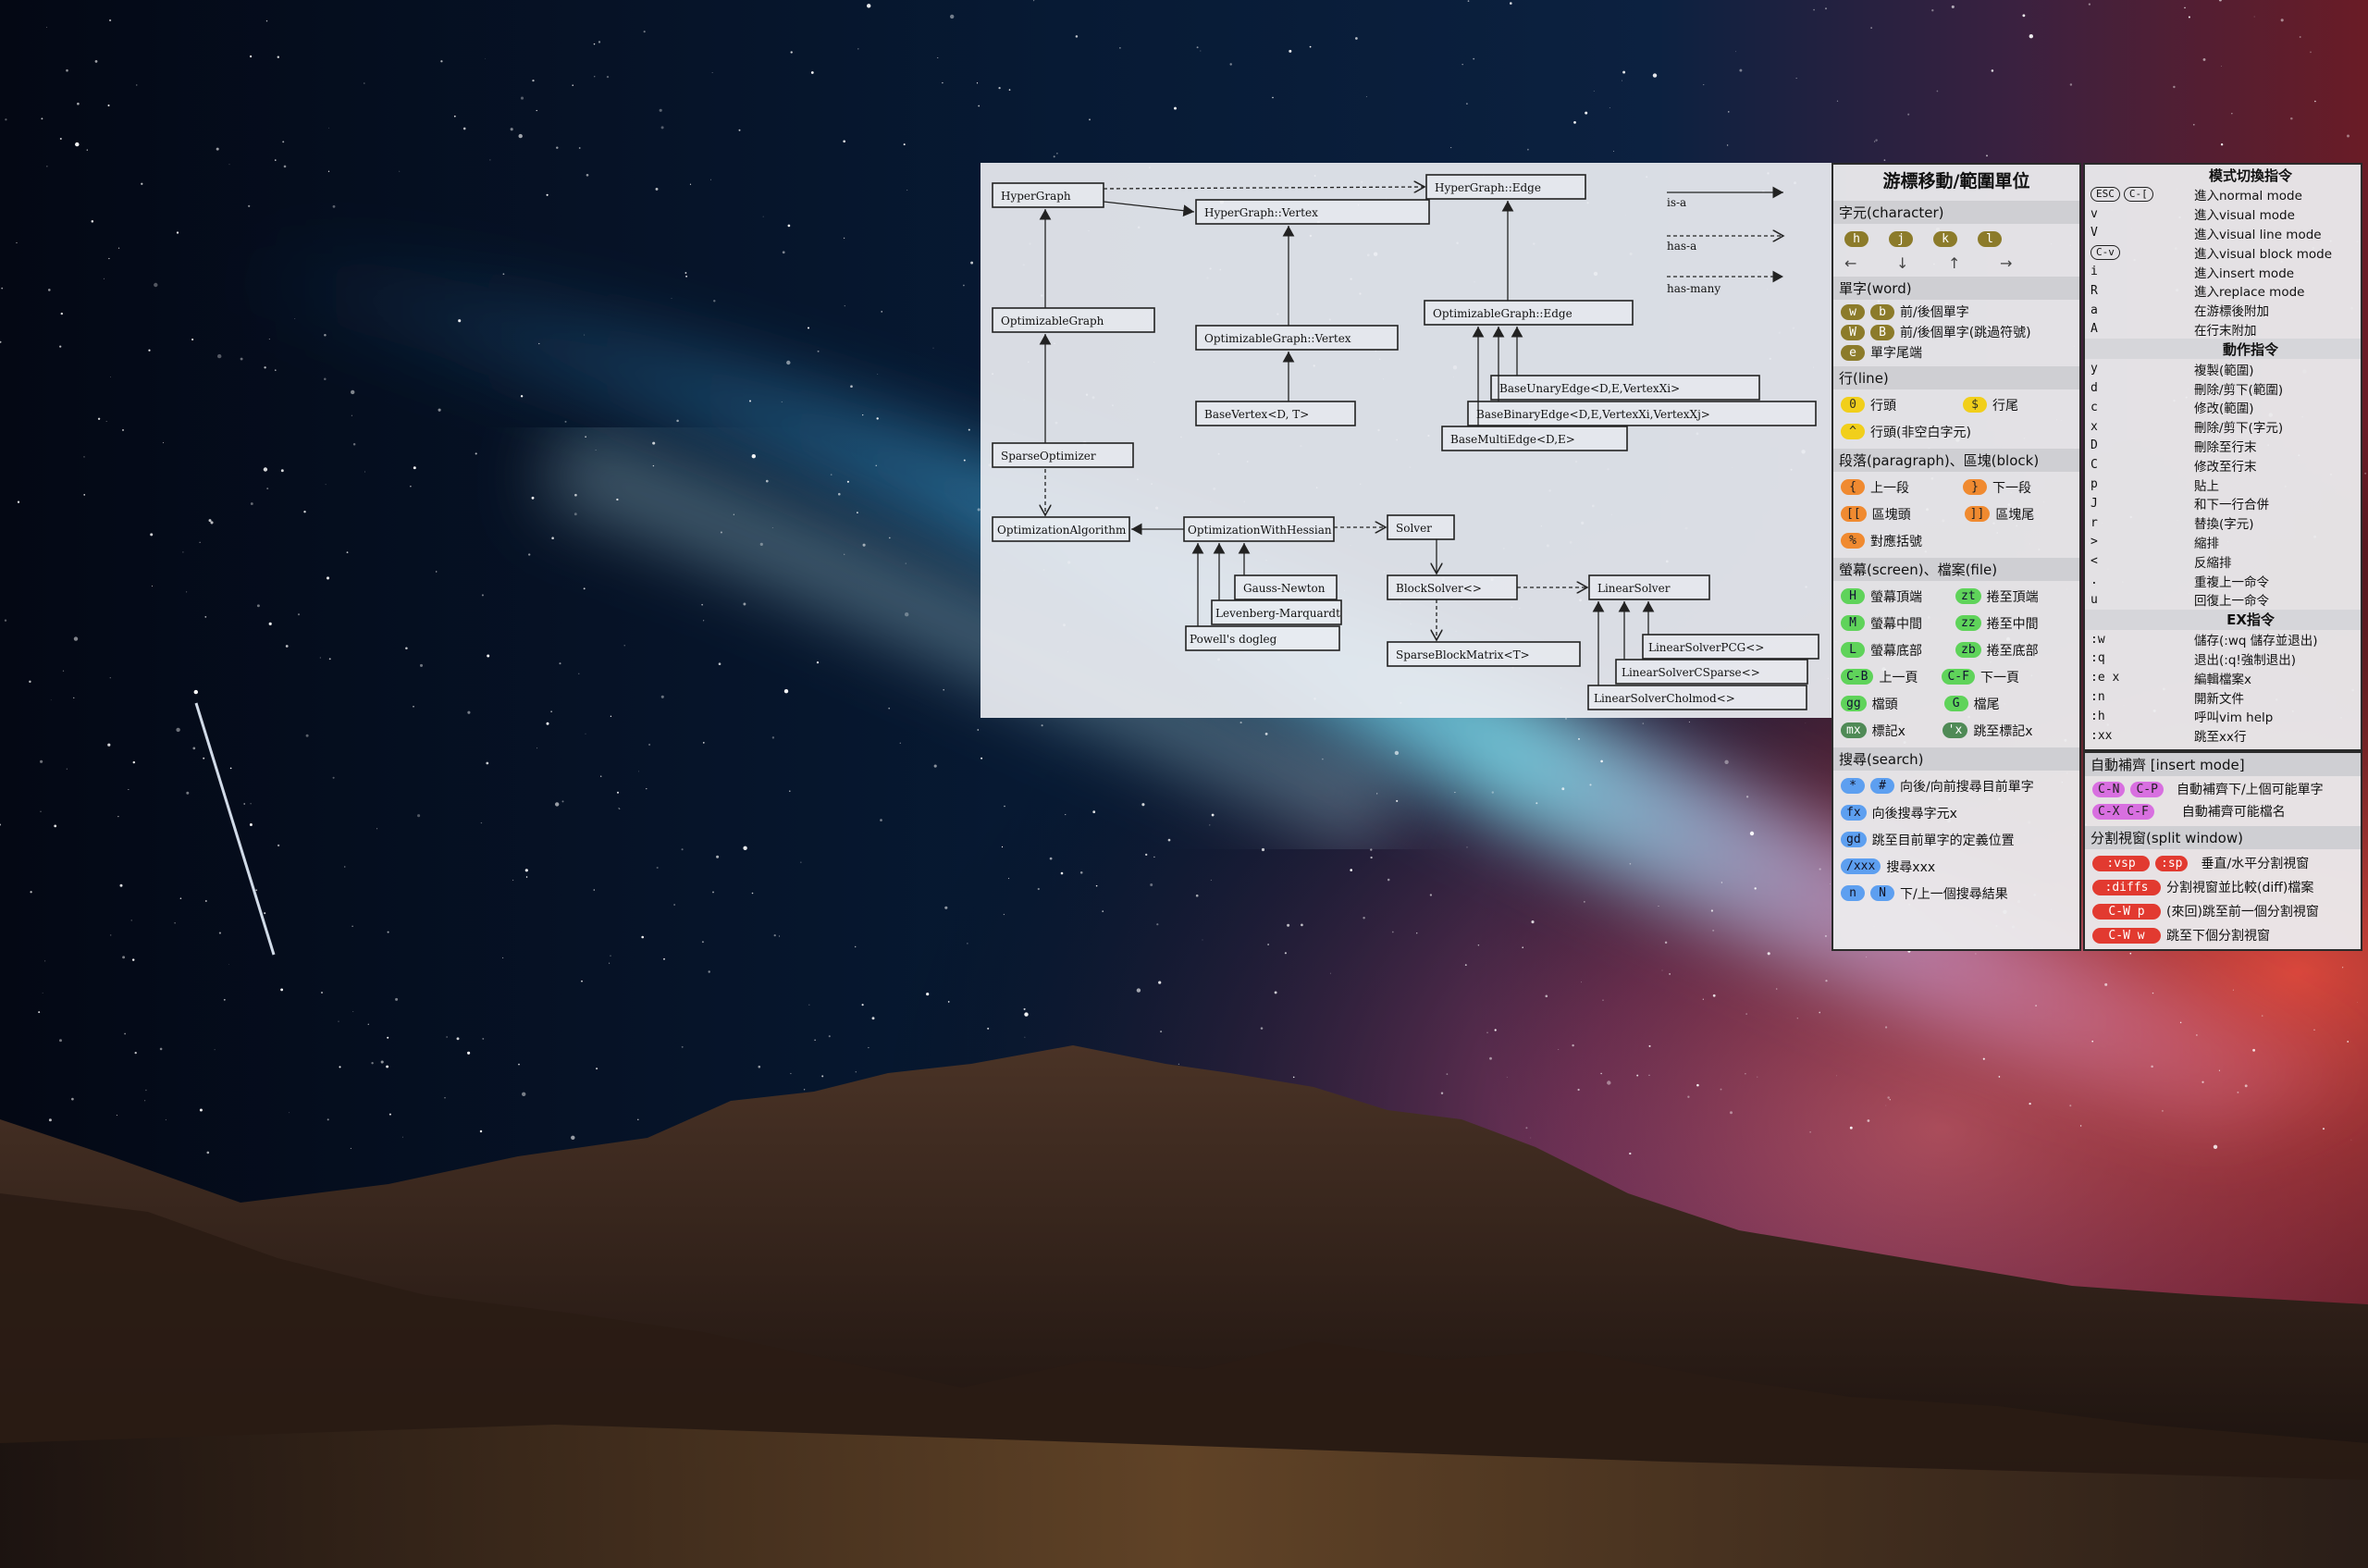  I want to click on node-ls-csparse: LinearSolverCSparse<>, so click(1712, 672).